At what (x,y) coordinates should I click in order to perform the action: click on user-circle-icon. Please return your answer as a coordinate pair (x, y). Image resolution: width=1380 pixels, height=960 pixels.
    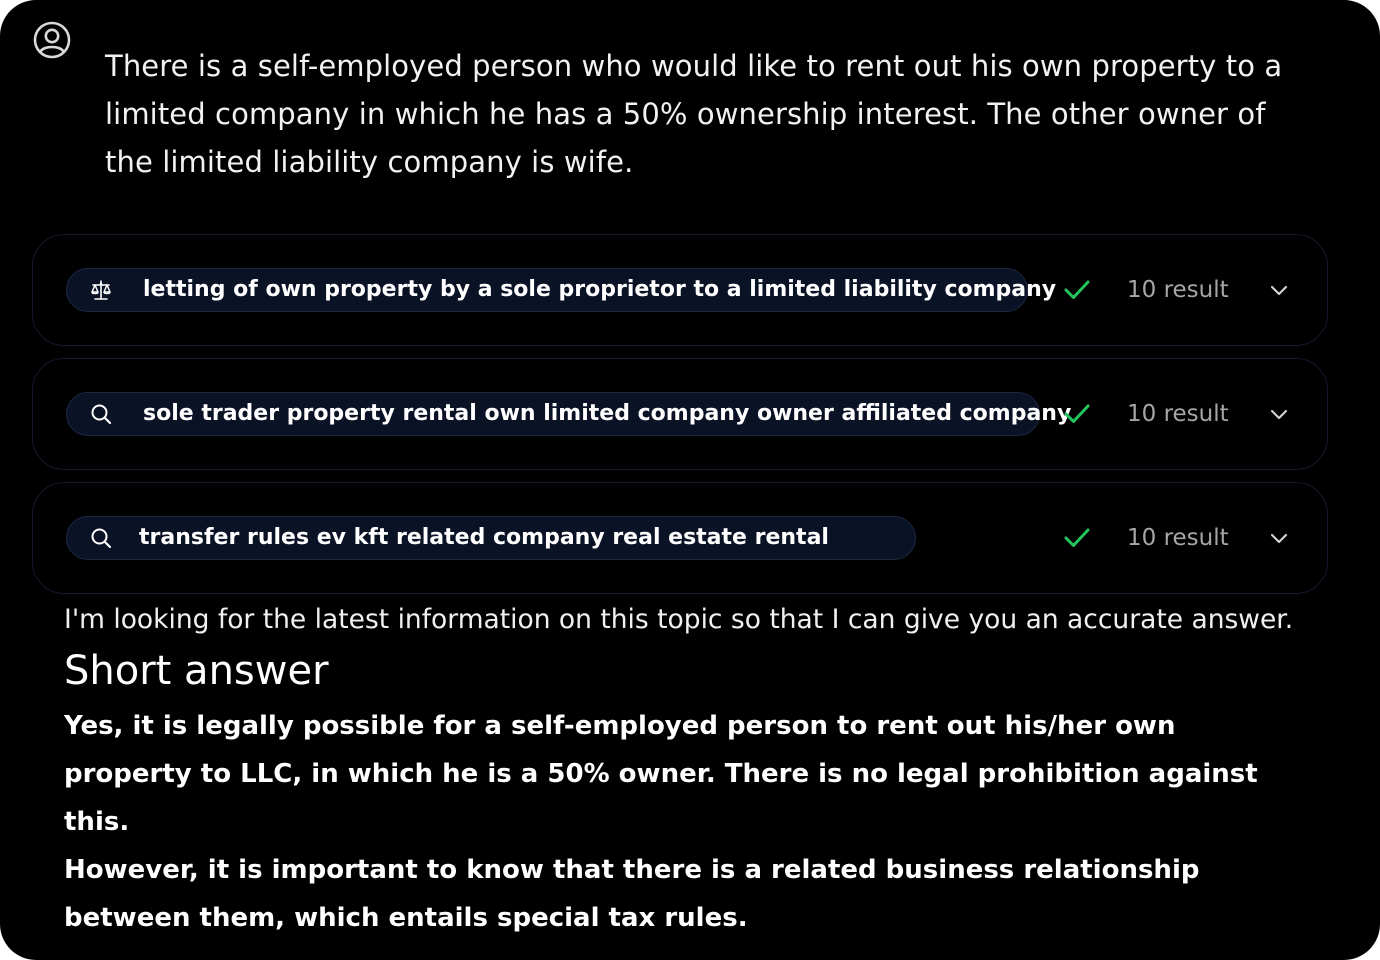
    Looking at the image, I should click on (52, 40).